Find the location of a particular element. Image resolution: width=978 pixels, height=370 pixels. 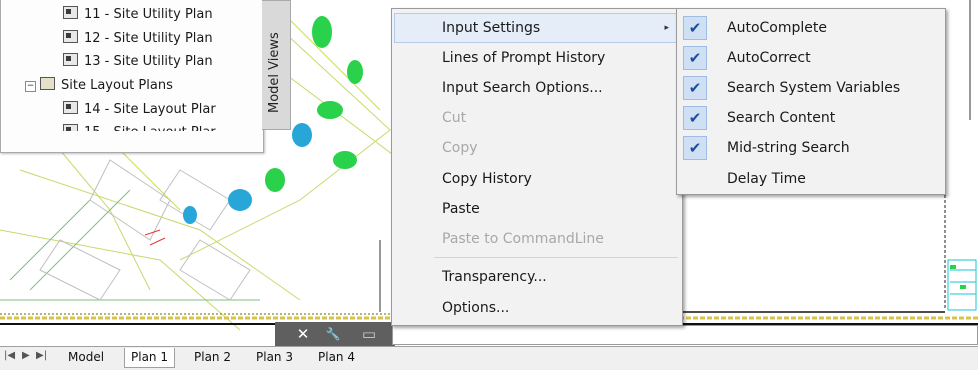

close-icon: ✕ is located at coordinates (303, 334).